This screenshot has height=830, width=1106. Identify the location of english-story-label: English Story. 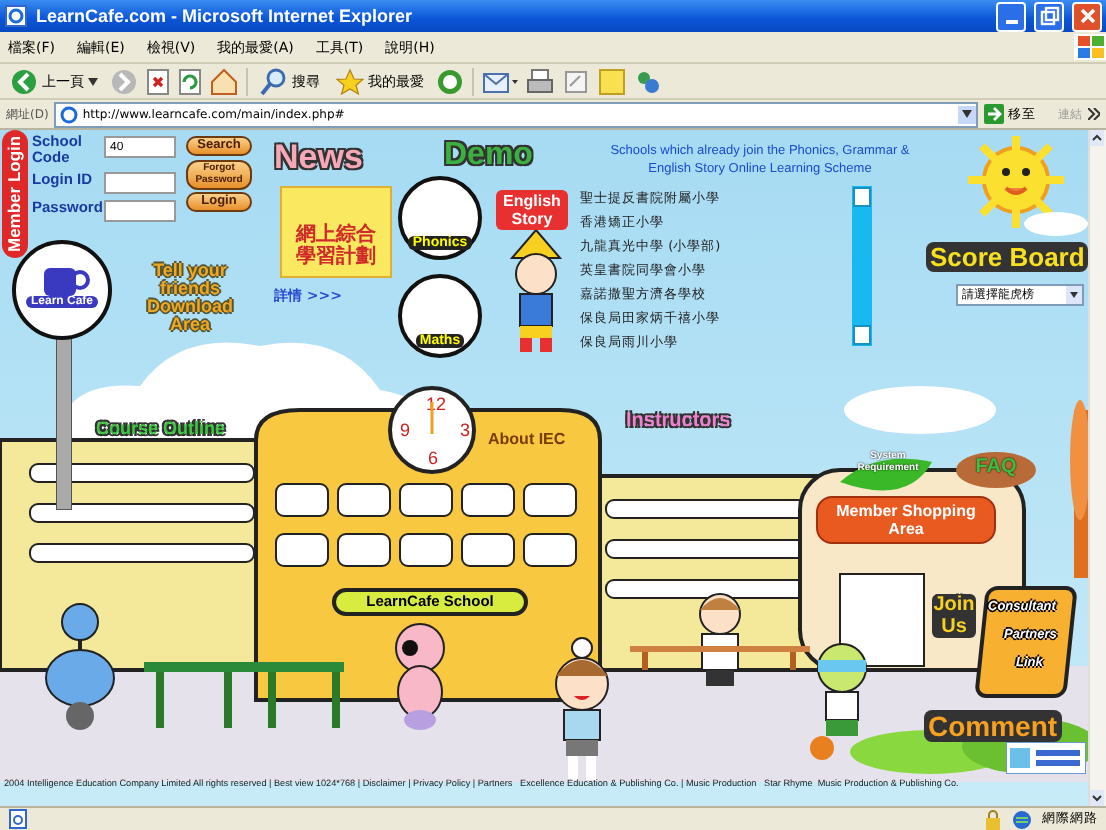
(532, 210).